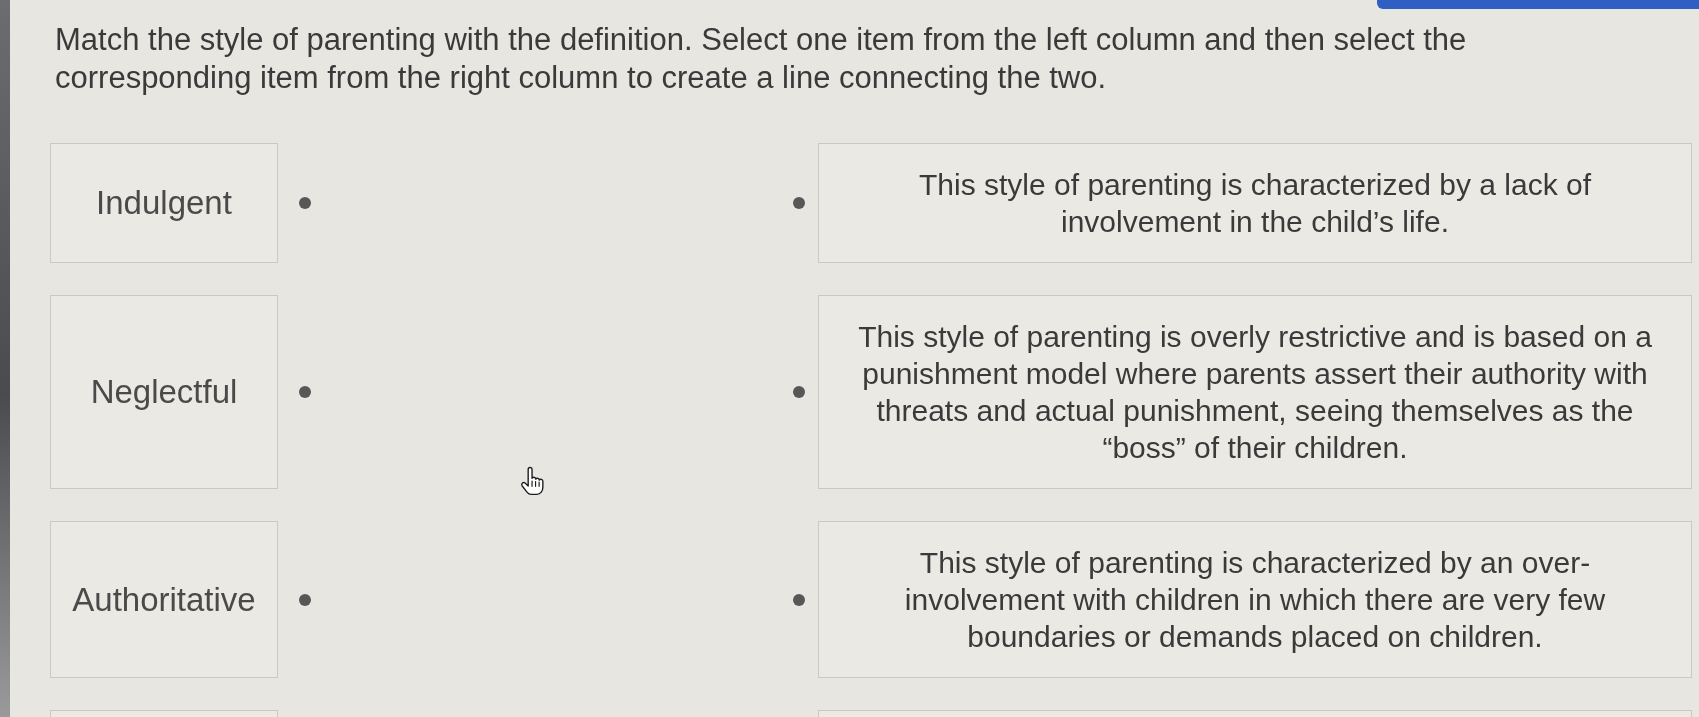  What do you see at coordinates (164, 203) in the screenshot?
I see `term-card: Indulgent` at bounding box center [164, 203].